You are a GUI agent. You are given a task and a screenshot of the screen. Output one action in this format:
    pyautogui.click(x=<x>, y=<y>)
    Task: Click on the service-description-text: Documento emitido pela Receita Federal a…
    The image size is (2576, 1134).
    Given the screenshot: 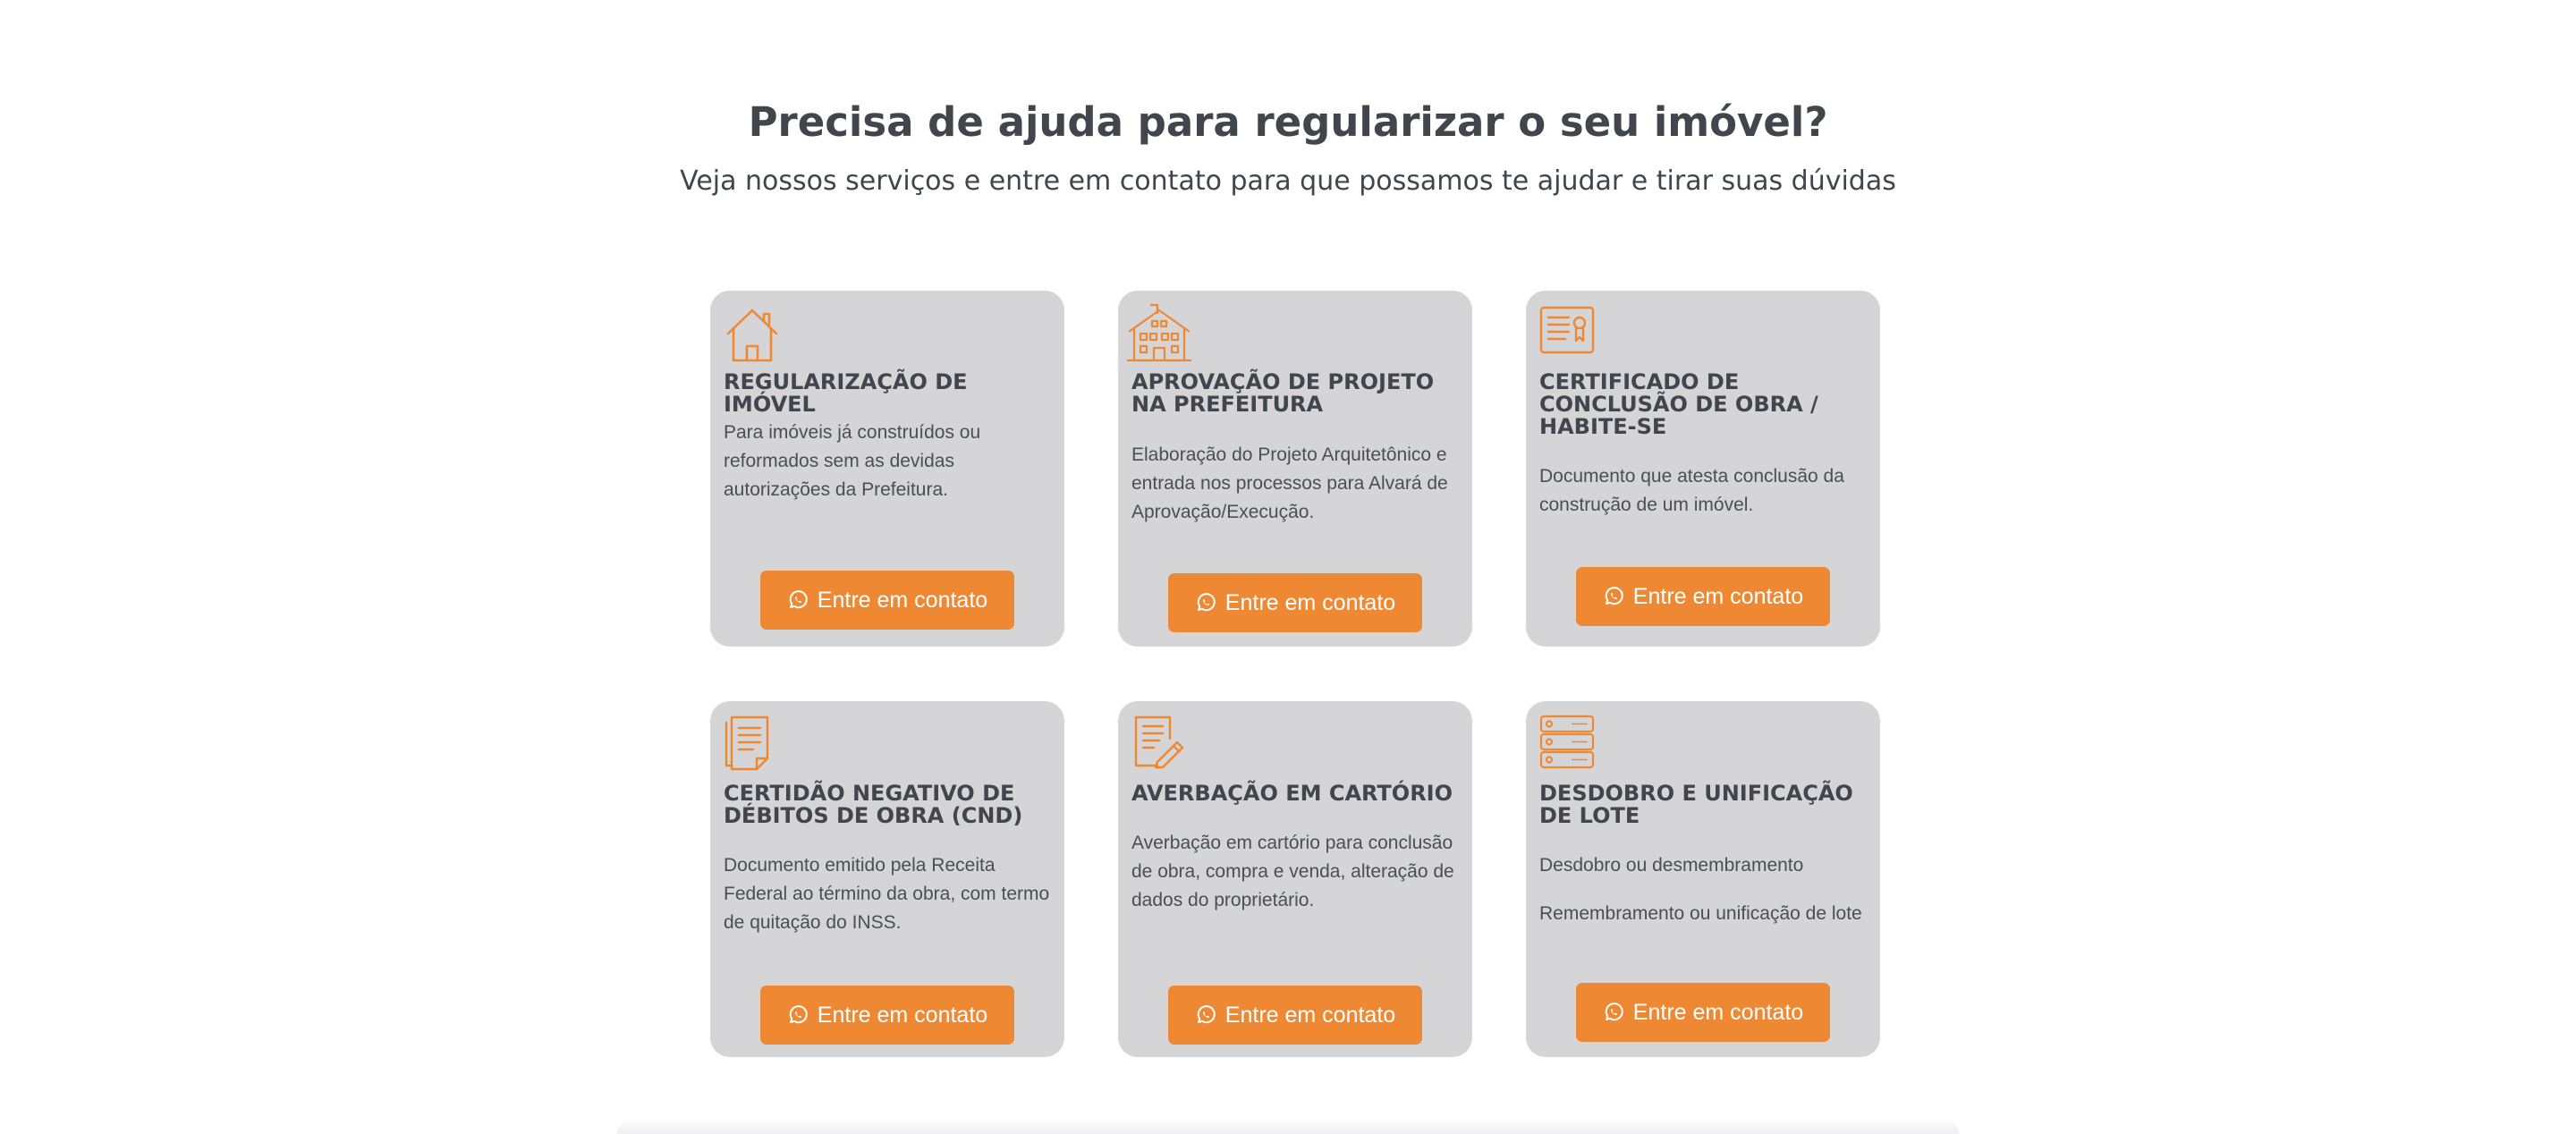 What is the action you would take?
    pyautogui.click(x=887, y=894)
    